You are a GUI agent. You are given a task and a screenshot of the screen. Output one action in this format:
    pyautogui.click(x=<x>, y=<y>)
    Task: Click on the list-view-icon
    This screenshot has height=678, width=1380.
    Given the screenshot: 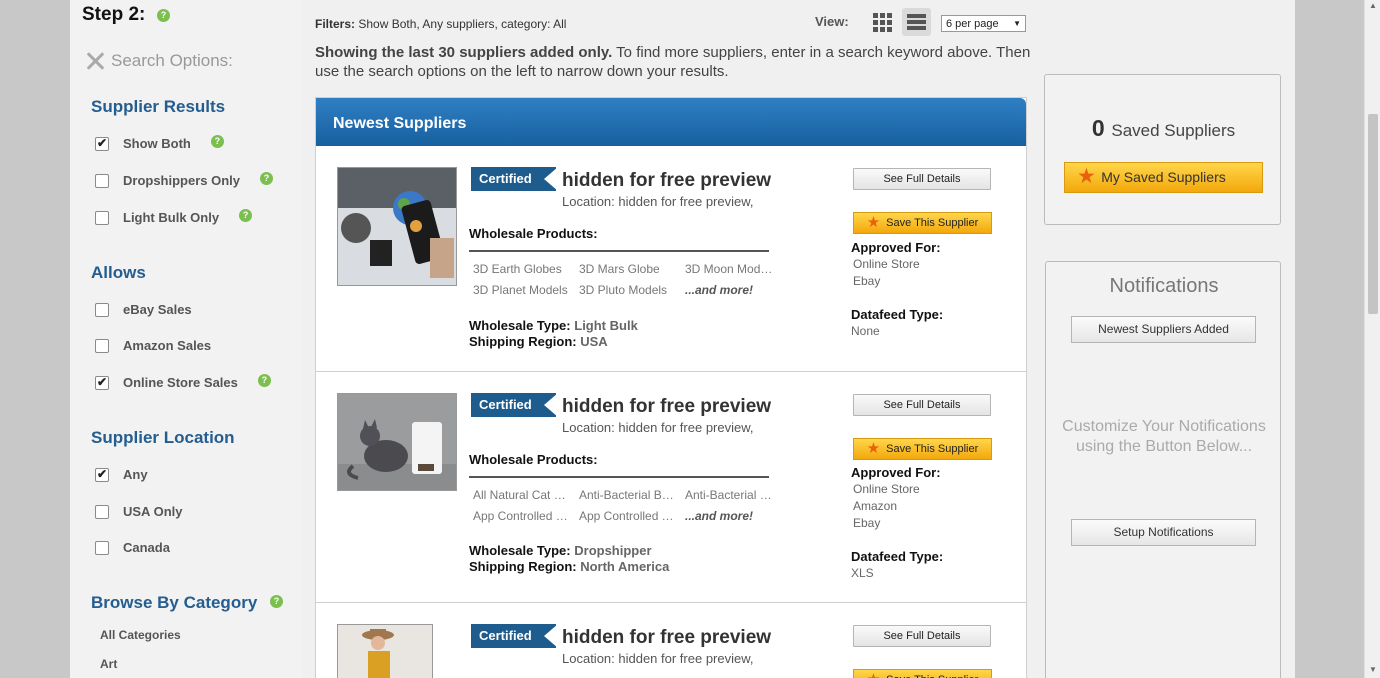 What is the action you would take?
    pyautogui.click(x=916, y=22)
    